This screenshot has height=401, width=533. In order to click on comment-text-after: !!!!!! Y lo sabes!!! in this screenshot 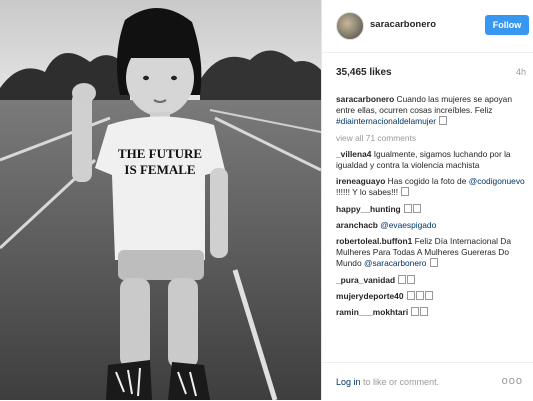, I will do `click(367, 192)`.